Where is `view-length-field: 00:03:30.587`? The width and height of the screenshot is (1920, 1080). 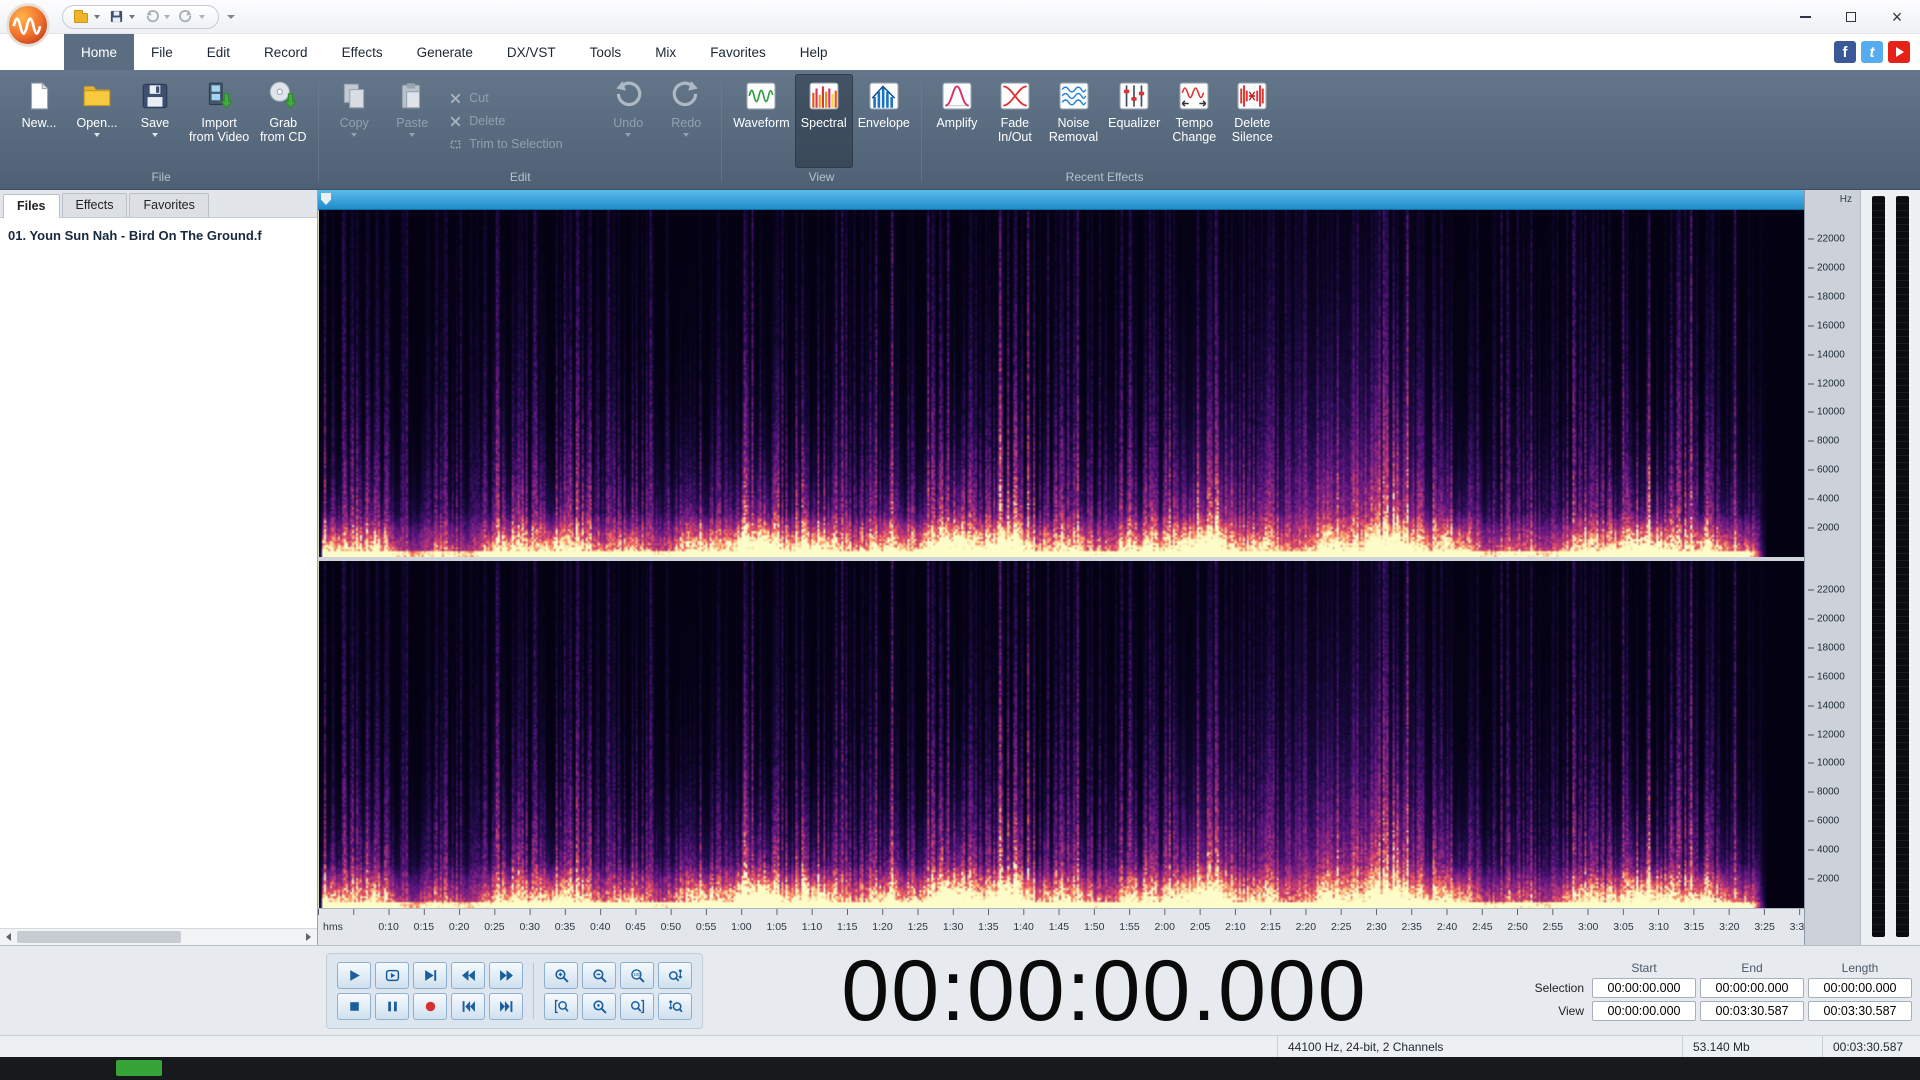
view-length-field: 00:03:30.587 is located at coordinates (1860, 1010).